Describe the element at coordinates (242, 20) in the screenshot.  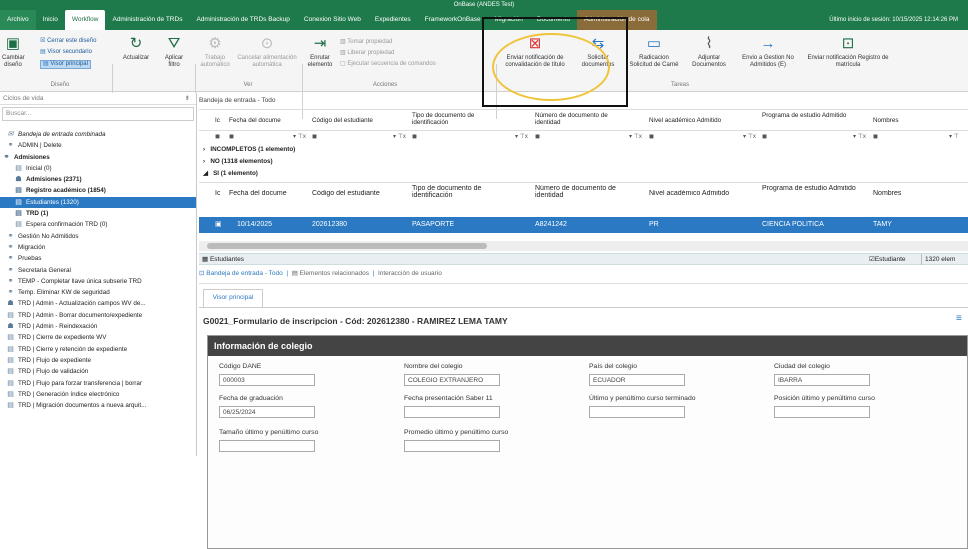
I see `tab-administracion-trds-backup: Administración de TRDs Backup` at that location.